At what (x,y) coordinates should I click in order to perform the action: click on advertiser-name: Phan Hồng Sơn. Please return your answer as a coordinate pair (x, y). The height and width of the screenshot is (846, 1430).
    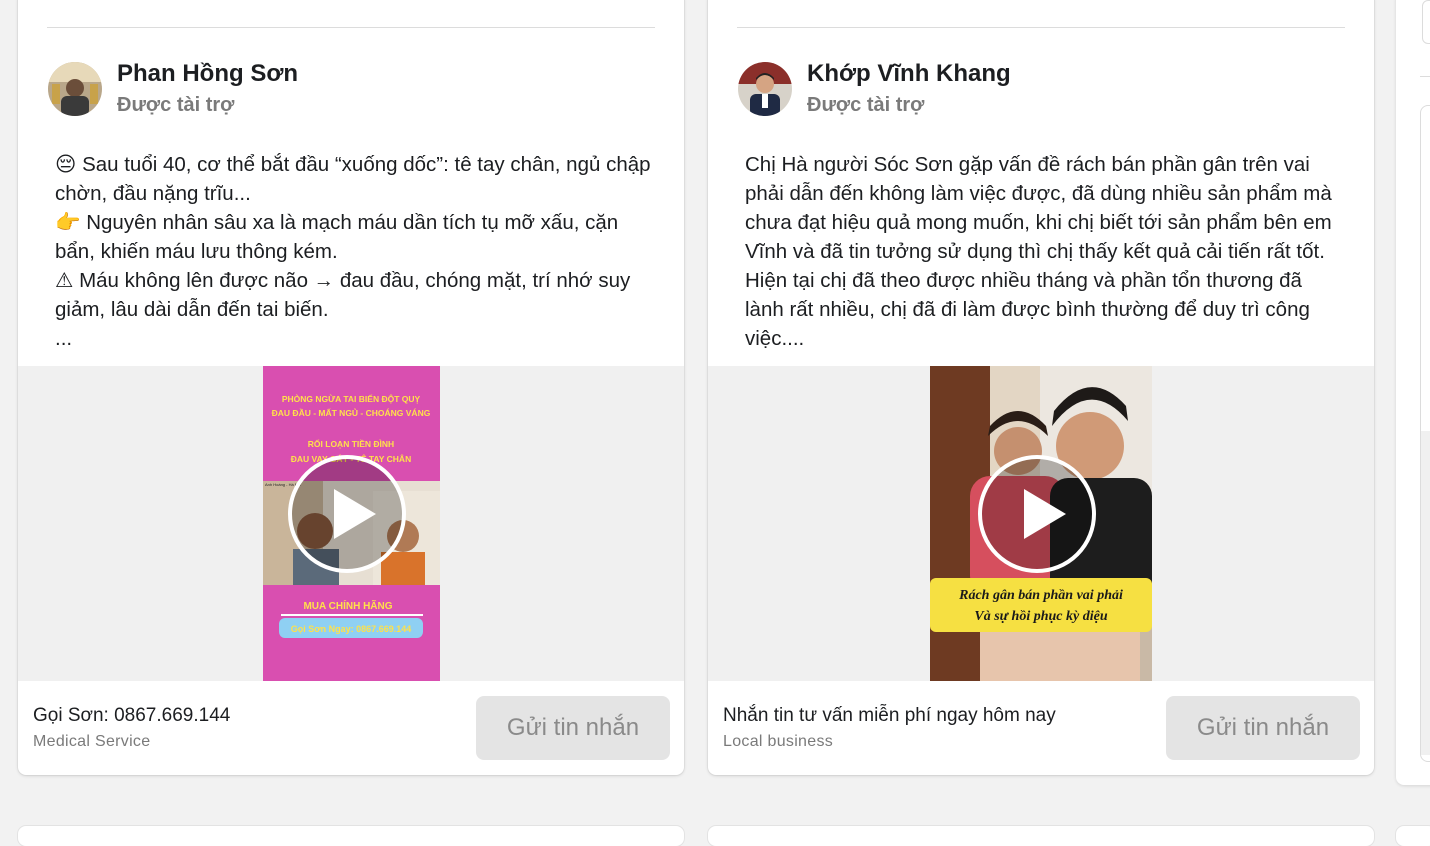
    Looking at the image, I should click on (207, 74).